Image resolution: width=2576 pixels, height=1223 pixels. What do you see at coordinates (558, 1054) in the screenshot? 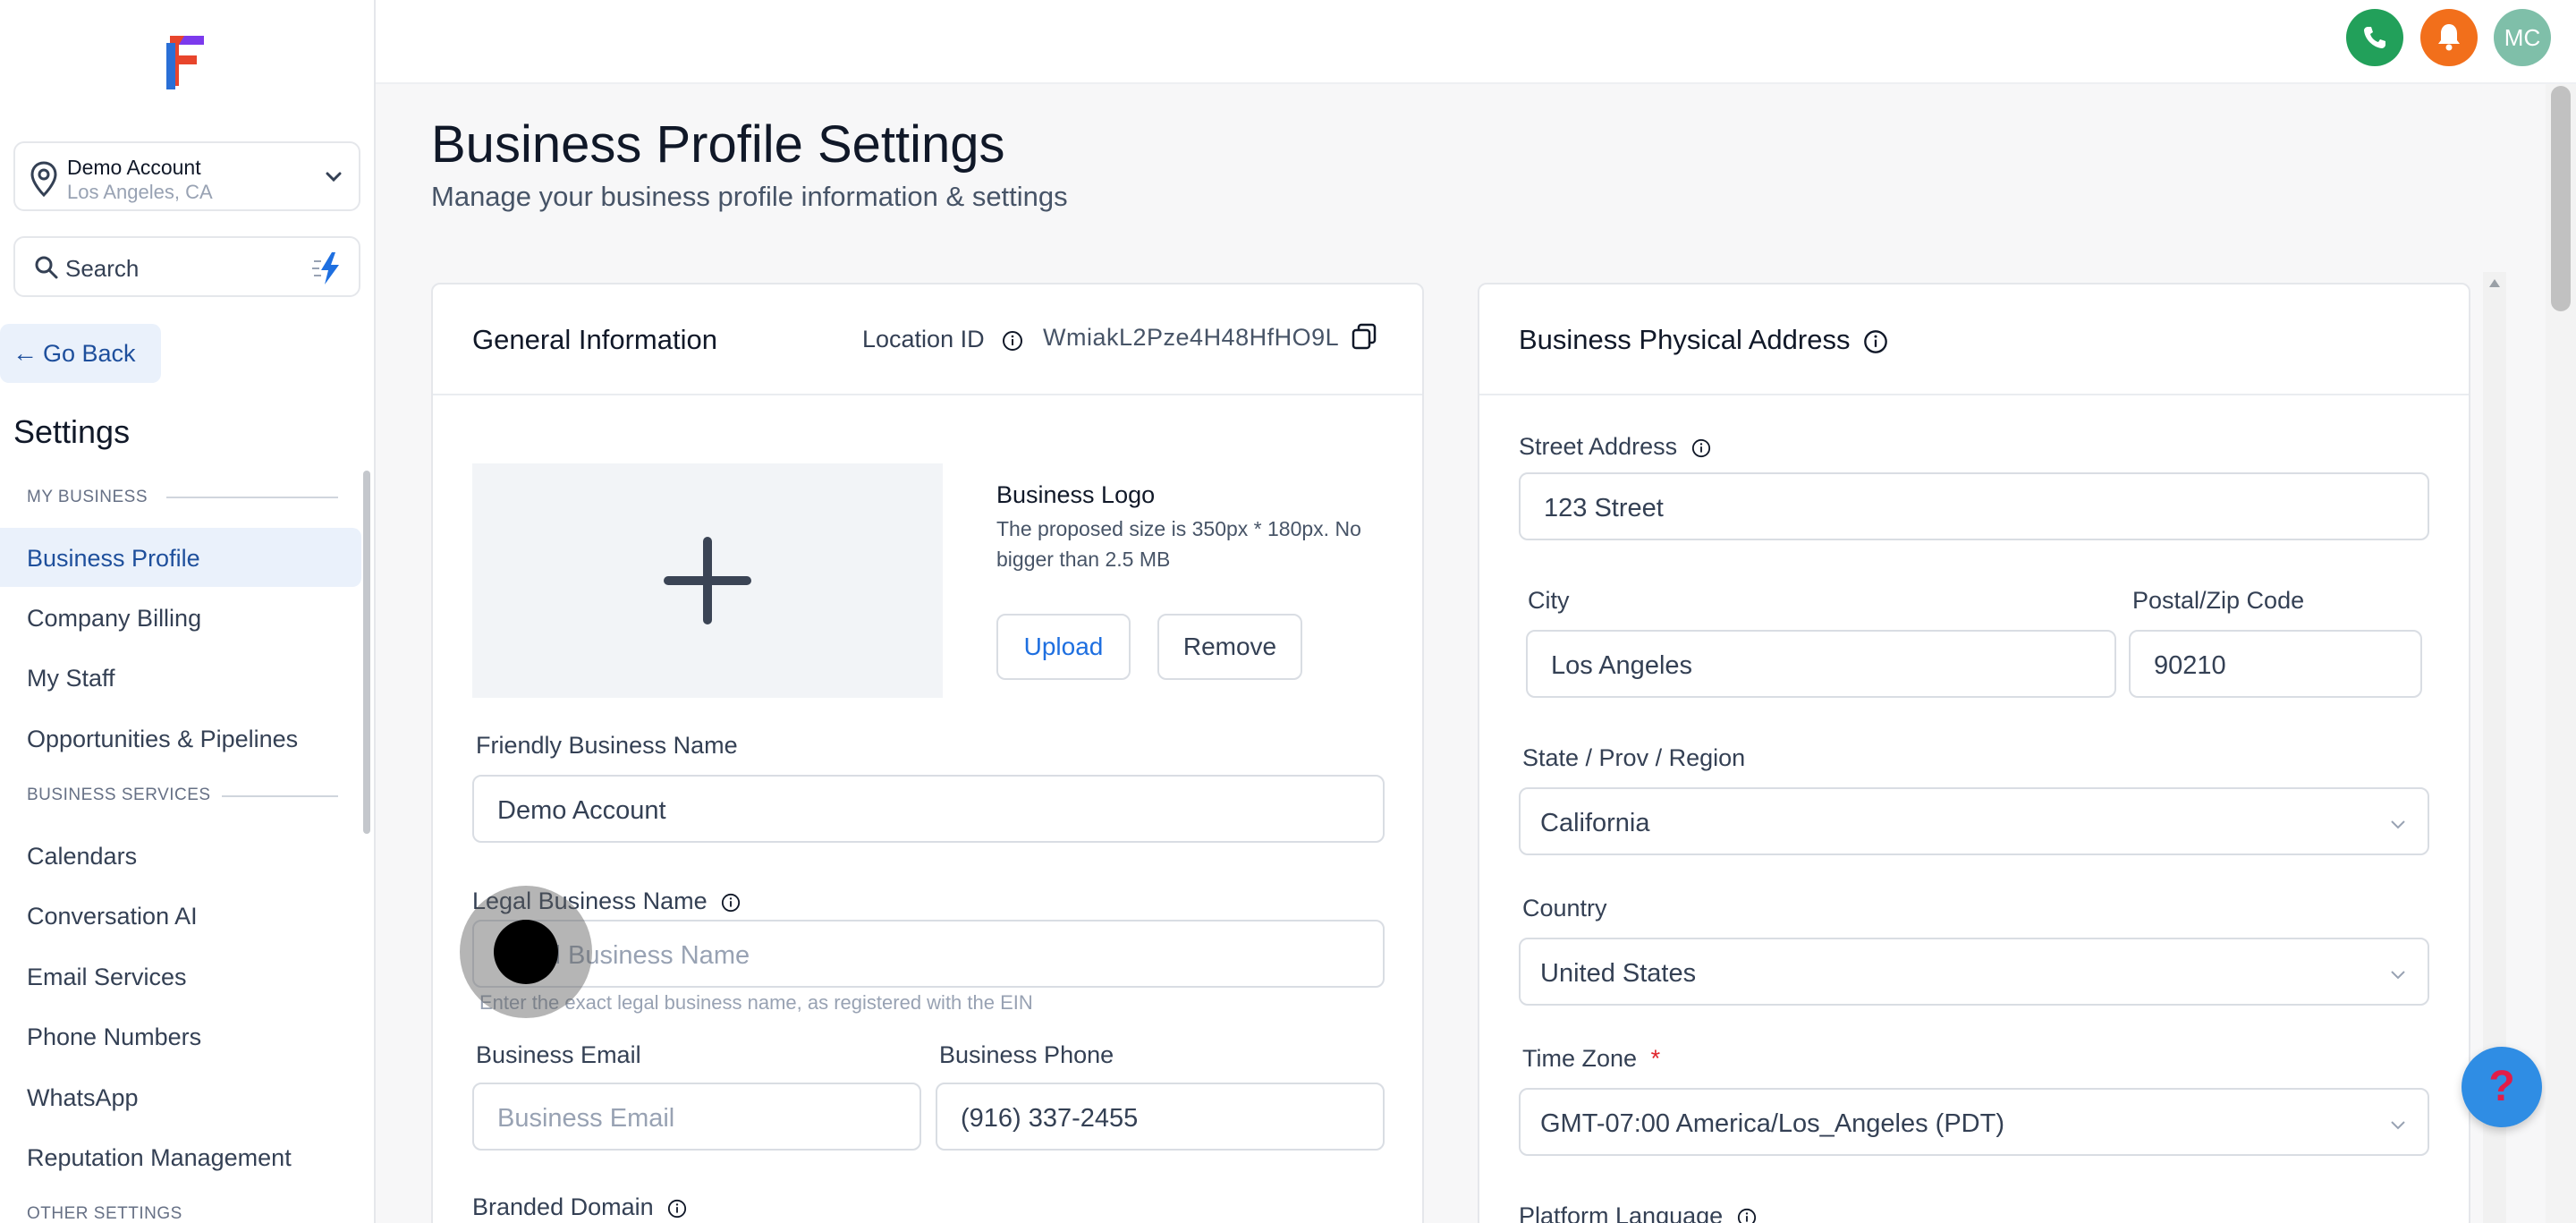
I see `email-label: Business Email` at bounding box center [558, 1054].